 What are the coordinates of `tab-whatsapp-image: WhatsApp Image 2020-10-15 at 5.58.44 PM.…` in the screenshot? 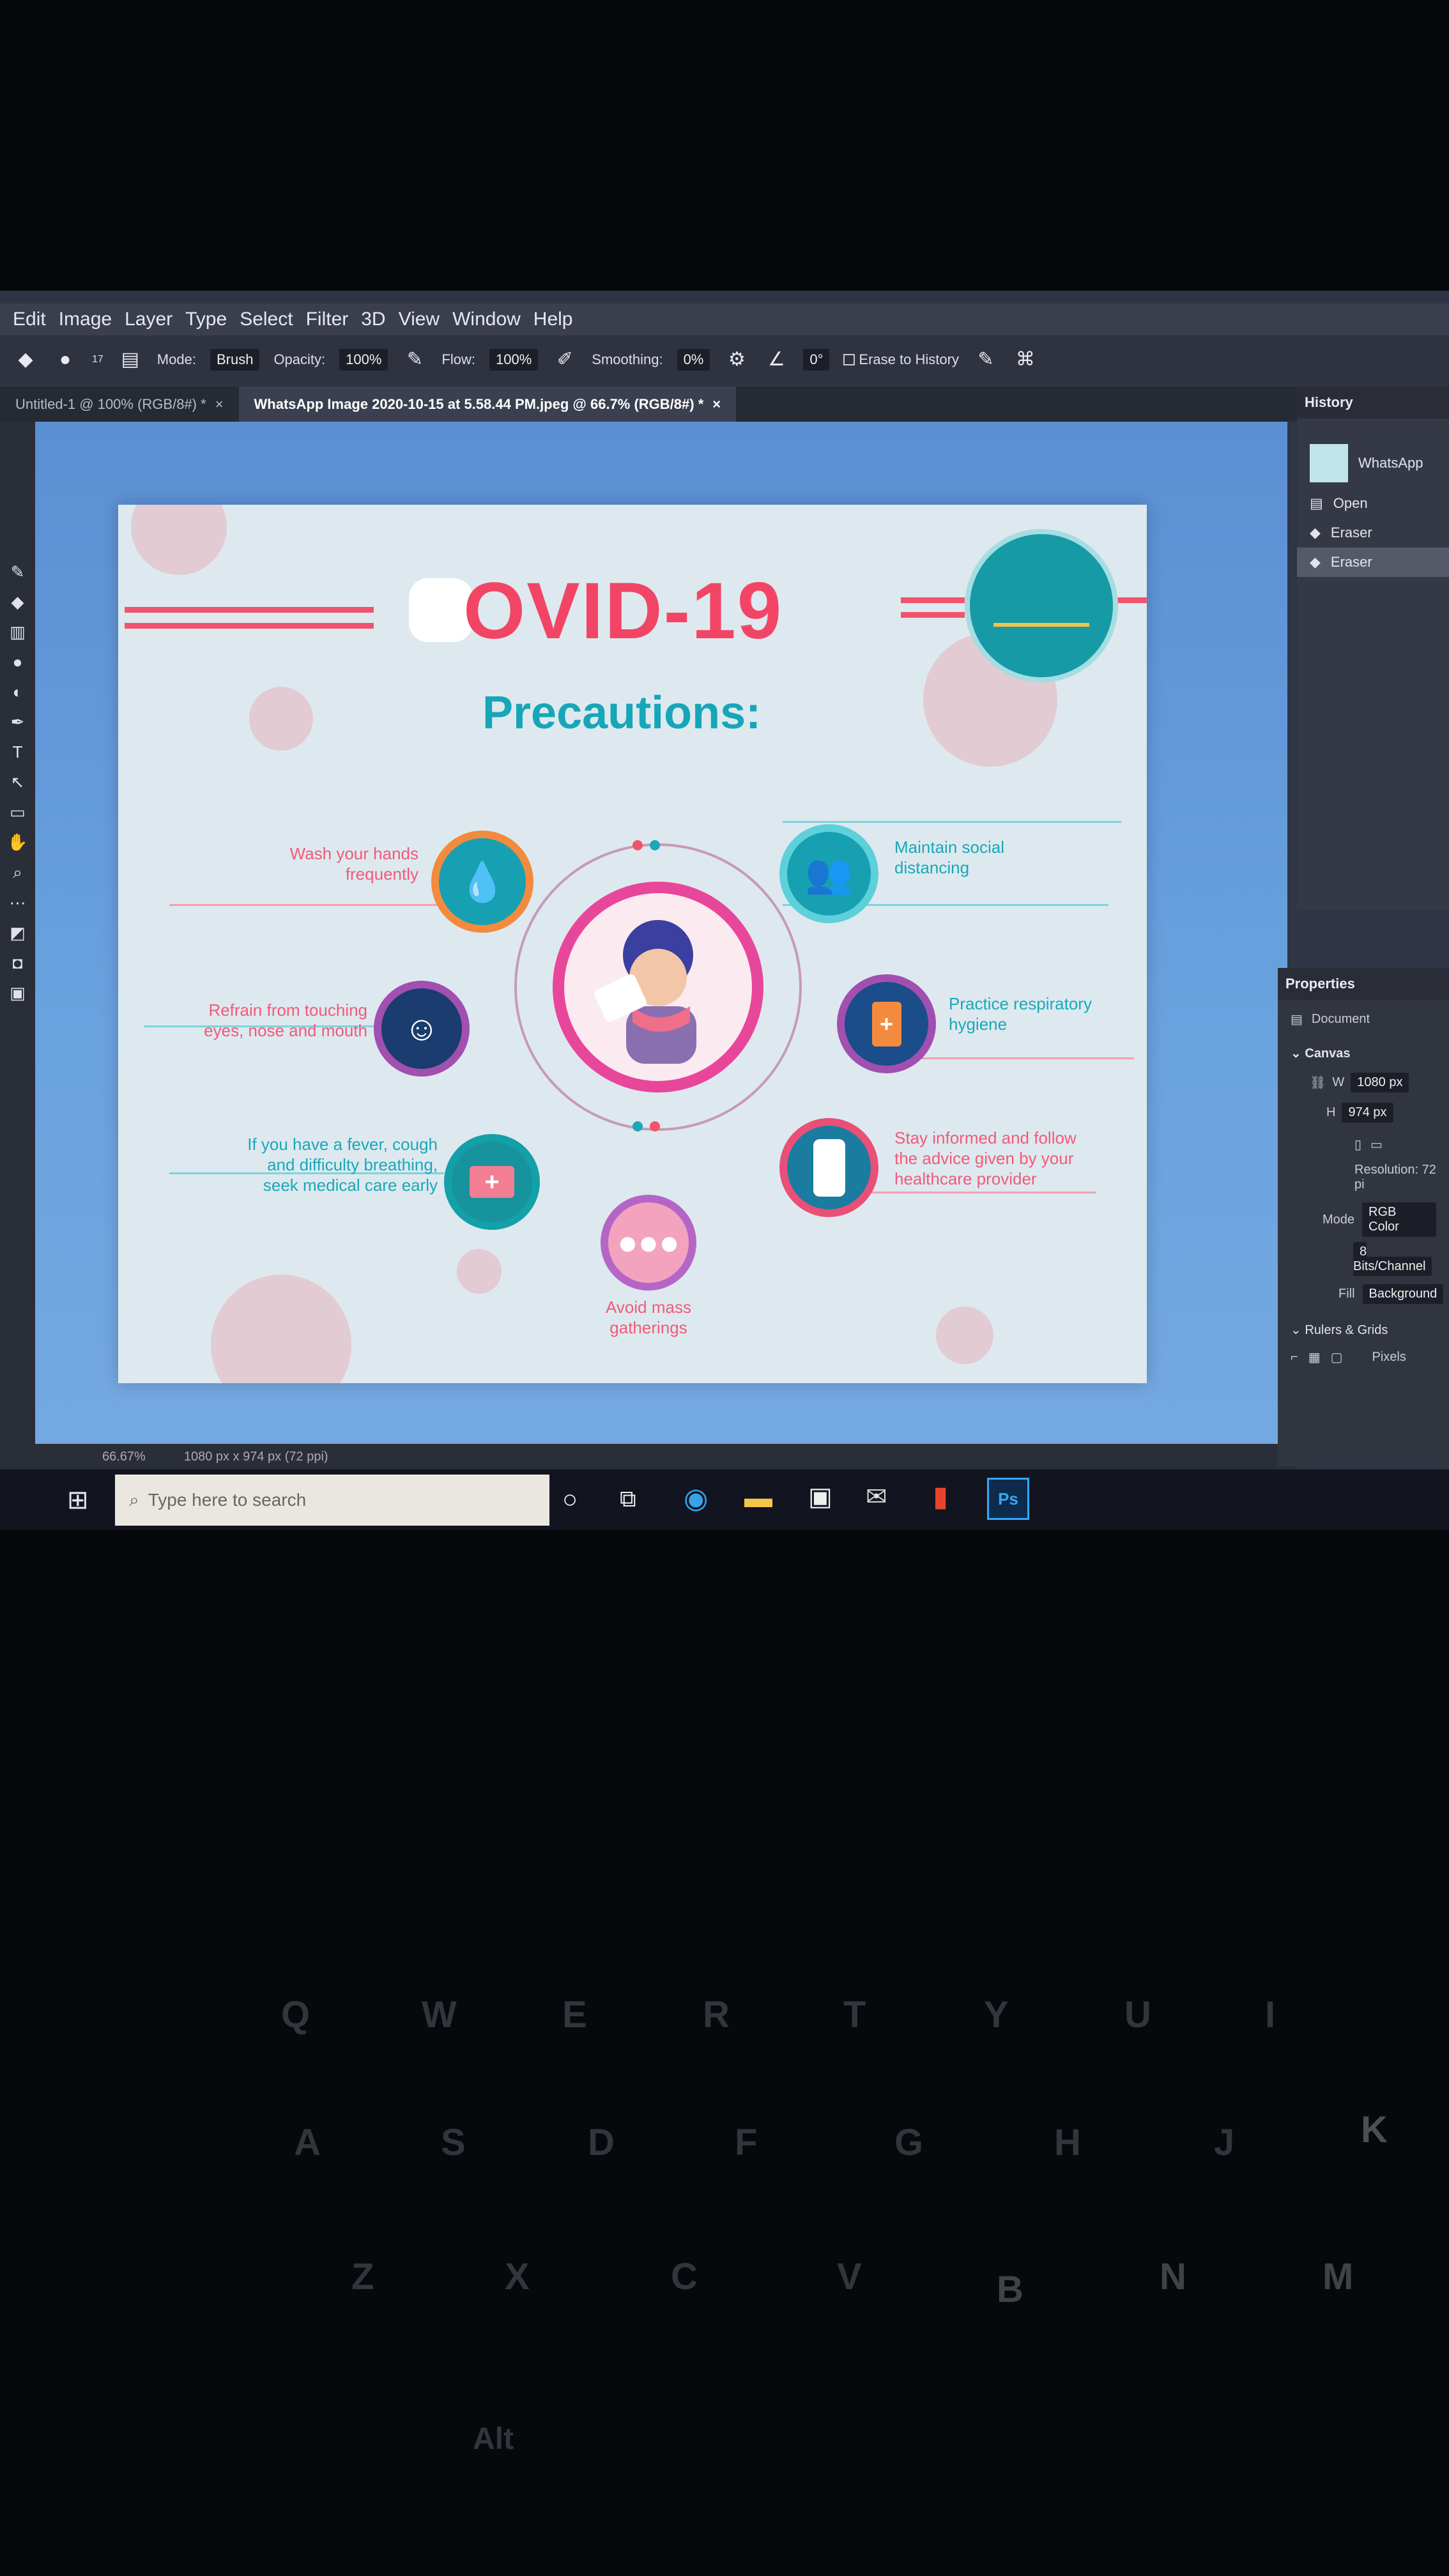 It's located at (487, 404).